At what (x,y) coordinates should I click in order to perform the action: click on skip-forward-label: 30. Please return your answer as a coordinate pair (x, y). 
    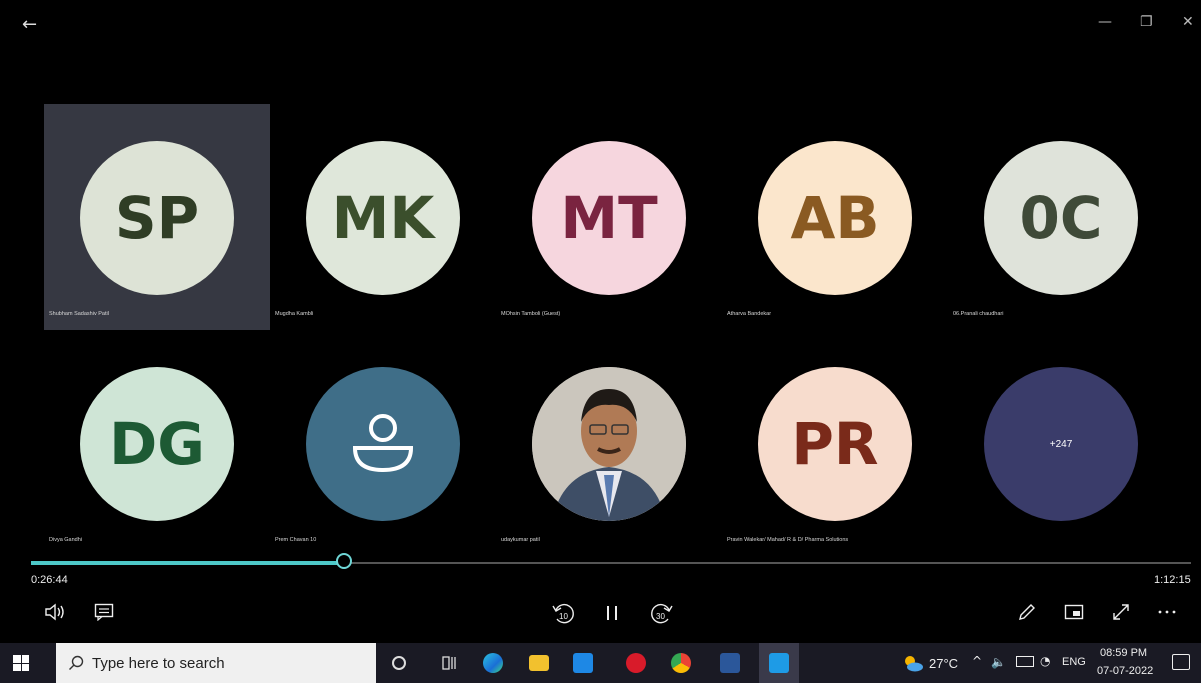
    Looking at the image, I should click on (660, 616).